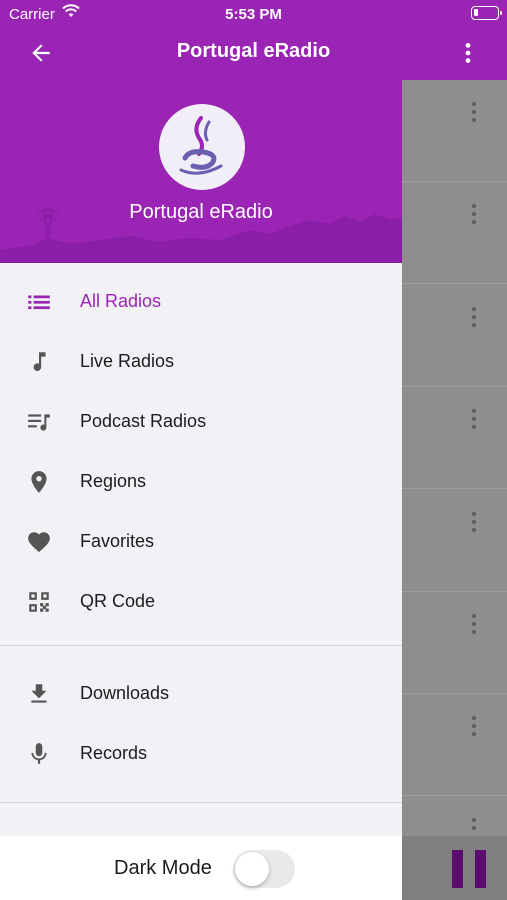  Describe the element at coordinates (39, 482) in the screenshot. I see `location-pin-icon` at that location.